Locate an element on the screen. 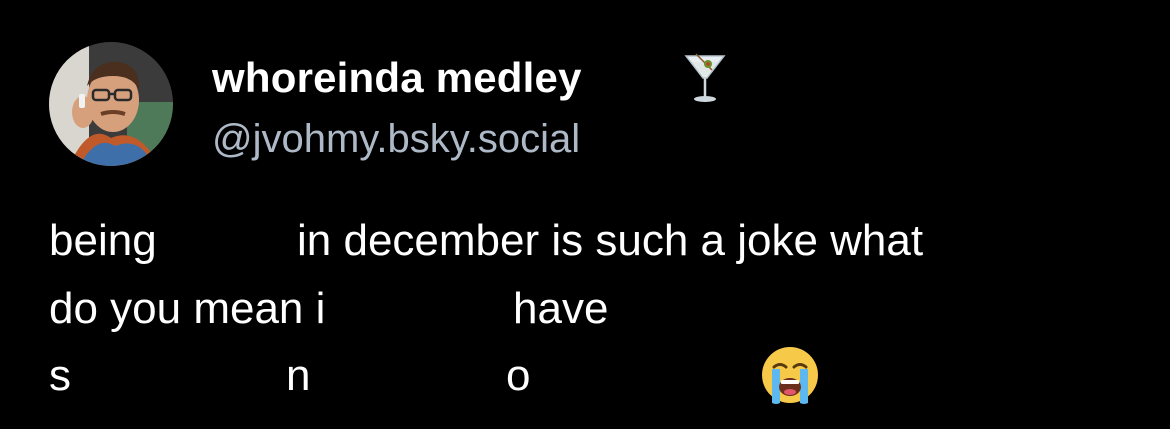  post-text-line-1: being in december is such a joke what is located at coordinates (599, 242).